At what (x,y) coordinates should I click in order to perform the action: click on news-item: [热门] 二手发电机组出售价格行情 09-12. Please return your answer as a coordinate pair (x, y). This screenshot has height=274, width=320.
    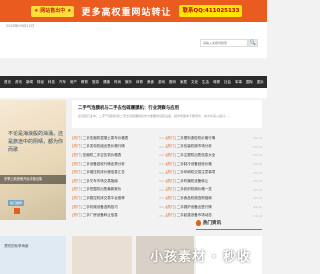
    Looking at the image, I should click on (120, 147).